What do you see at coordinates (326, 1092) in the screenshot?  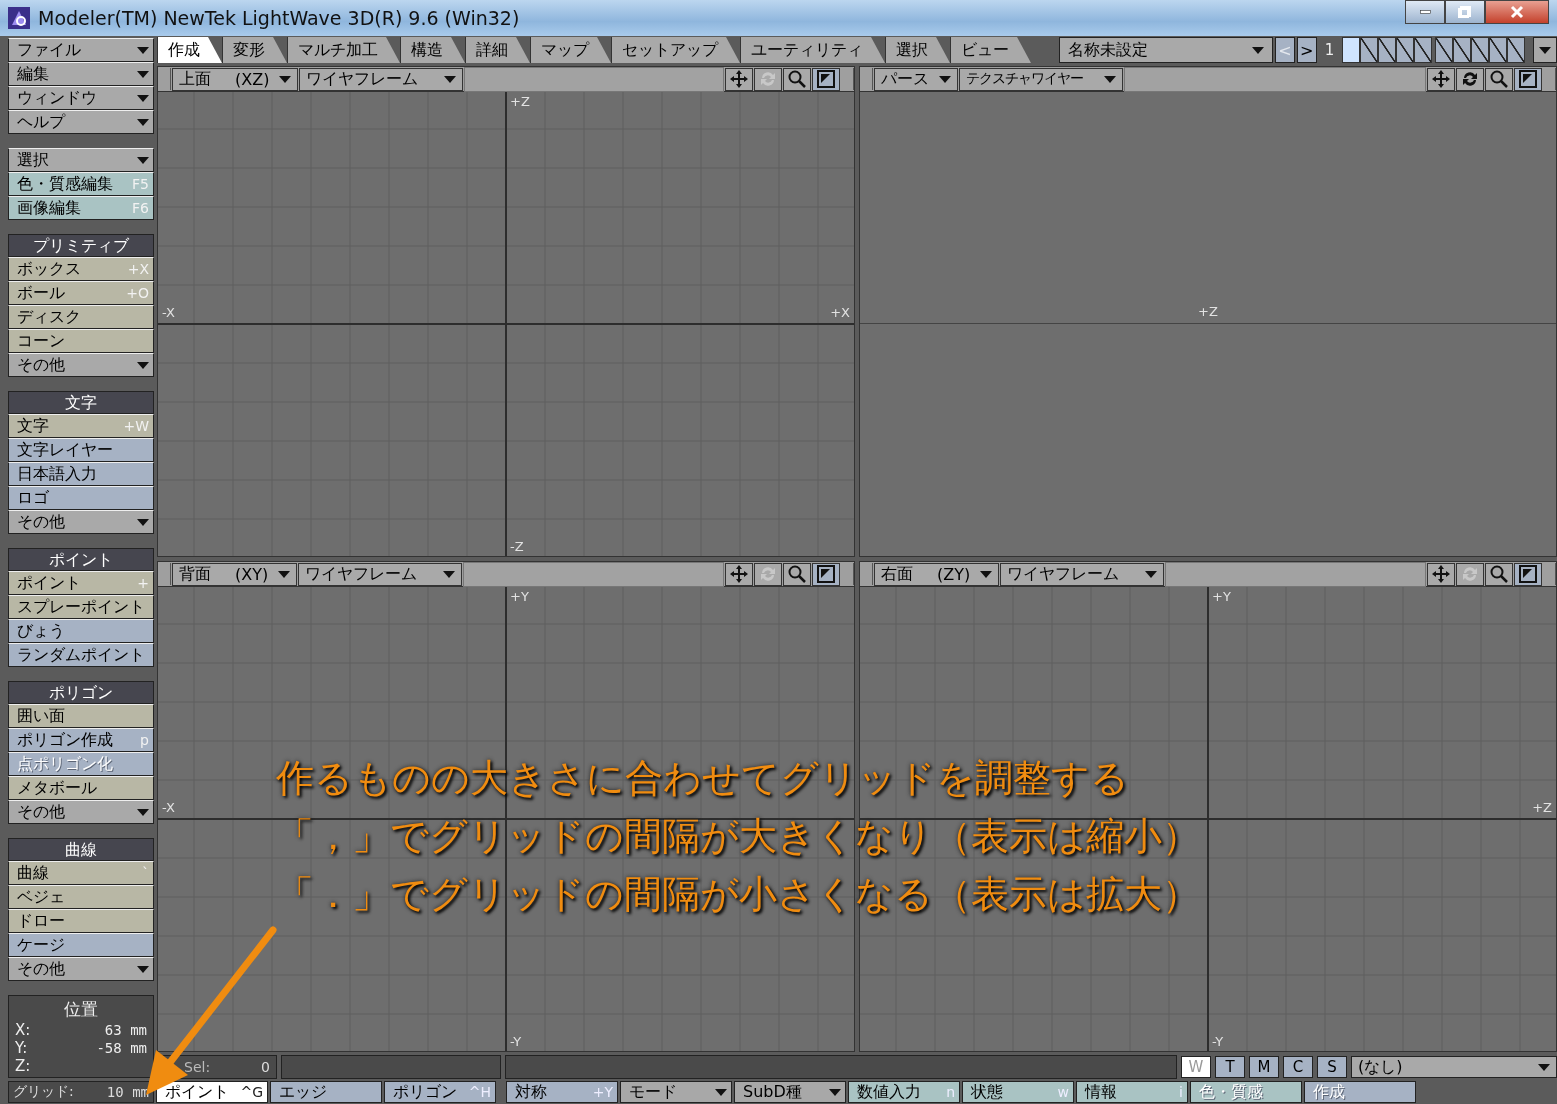 I see `selection-mode-button: エッジ` at bounding box center [326, 1092].